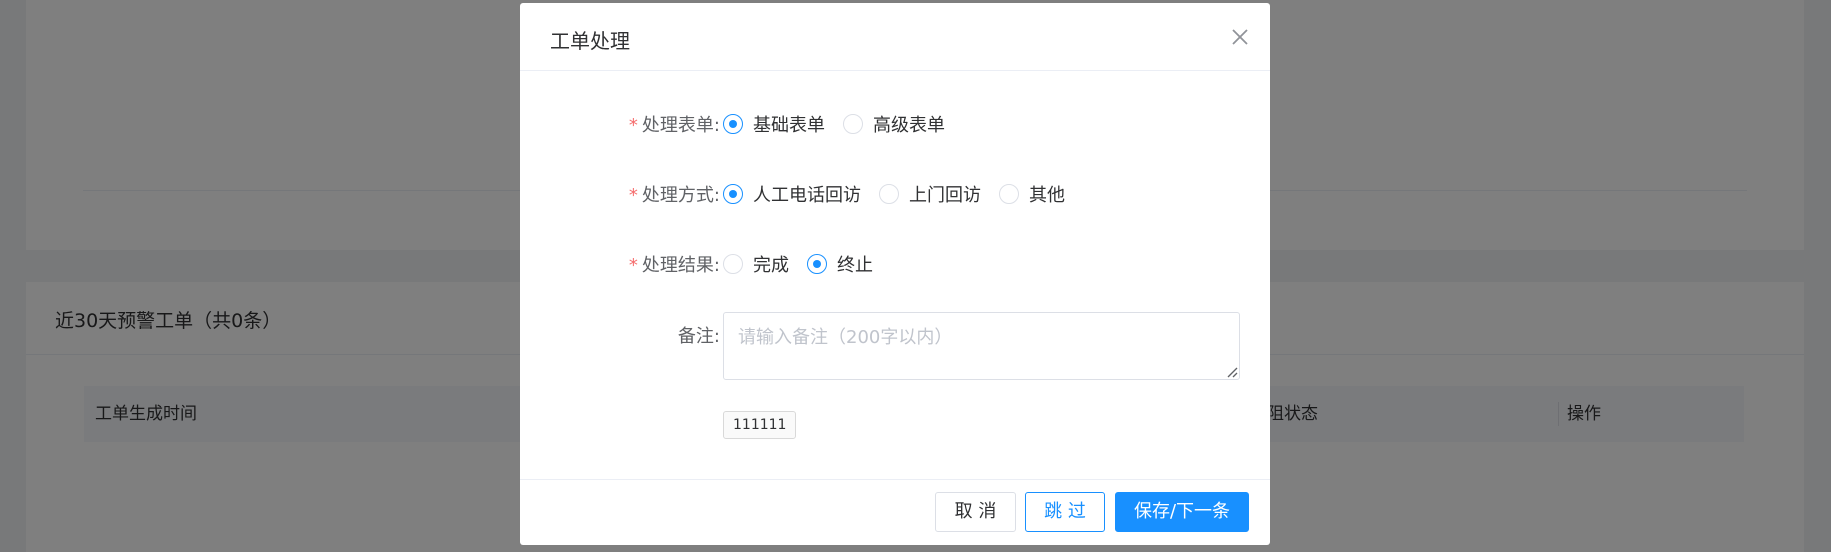 The image size is (1831, 552). What do you see at coordinates (774, 124) in the screenshot?
I see `radio-basic-form: 基础表单` at bounding box center [774, 124].